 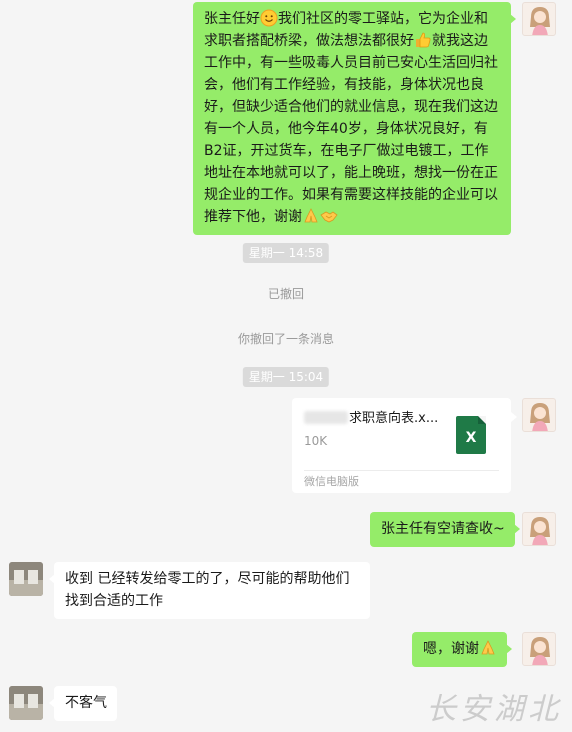 I want to click on received-message-bubble: 收到 已经转发给零工的了，尽可能的帮助他们找到合适的工作, so click(x=209, y=590).